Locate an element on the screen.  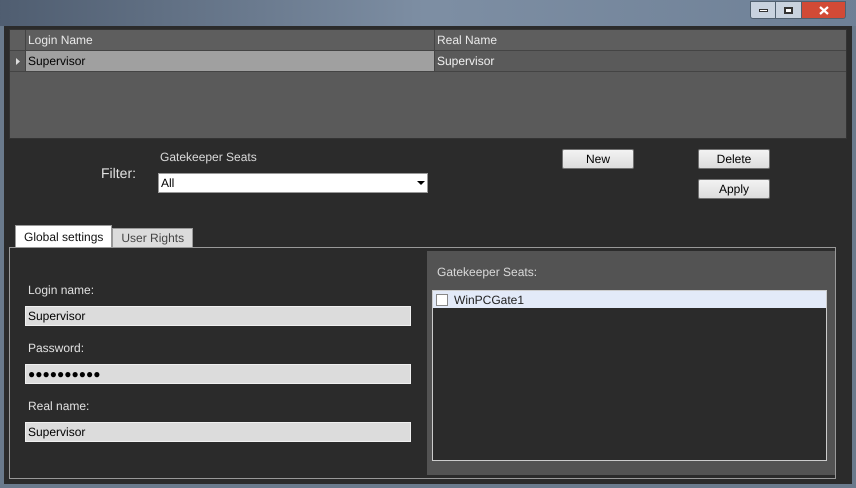
group-title: Gatekeeper Seats: is located at coordinates (487, 272).